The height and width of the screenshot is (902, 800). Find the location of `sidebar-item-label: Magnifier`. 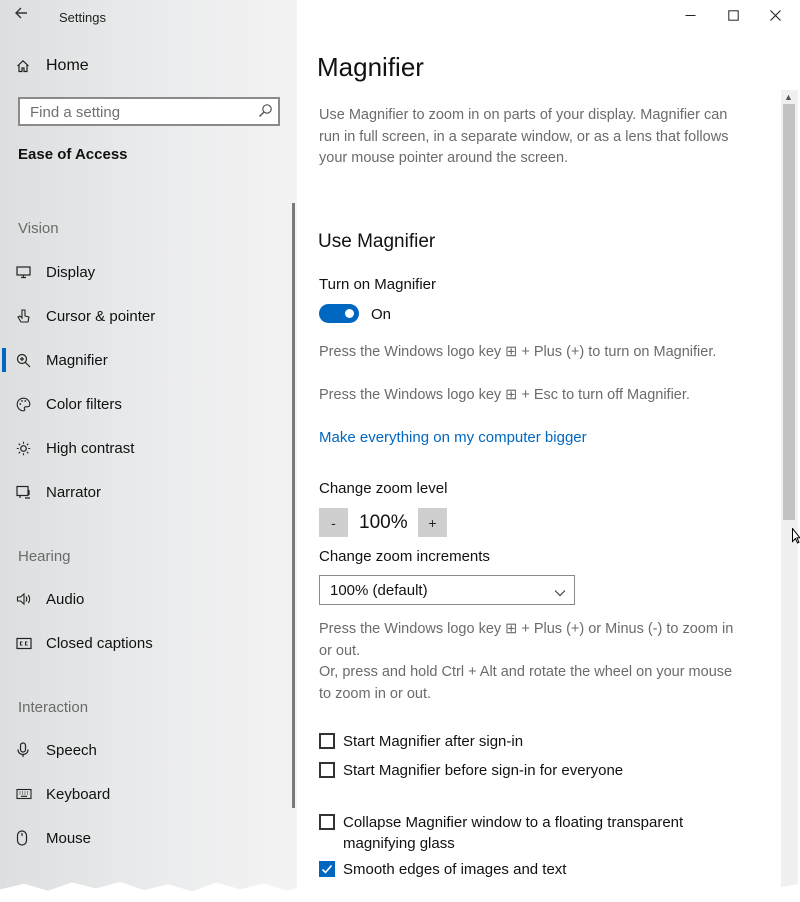

sidebar-item-label: Magnifier is located at coordinates (77, 360).